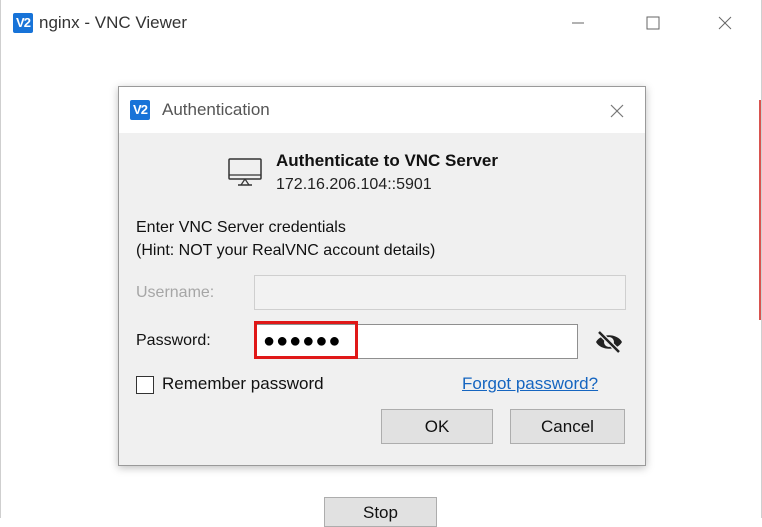  I want to click on window-title: nginx - VNC Viewer, so click(113, 22).